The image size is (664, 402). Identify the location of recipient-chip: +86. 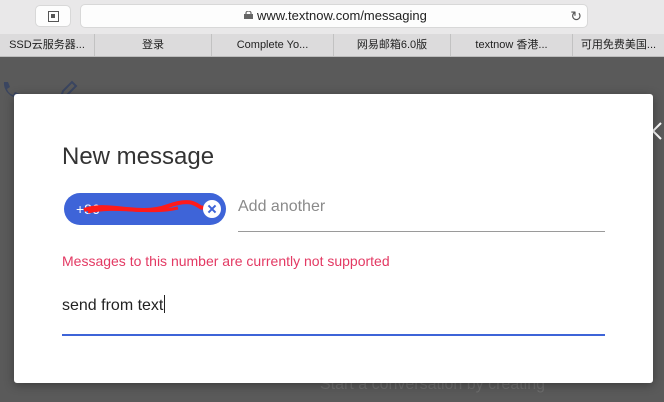
(145, 209).